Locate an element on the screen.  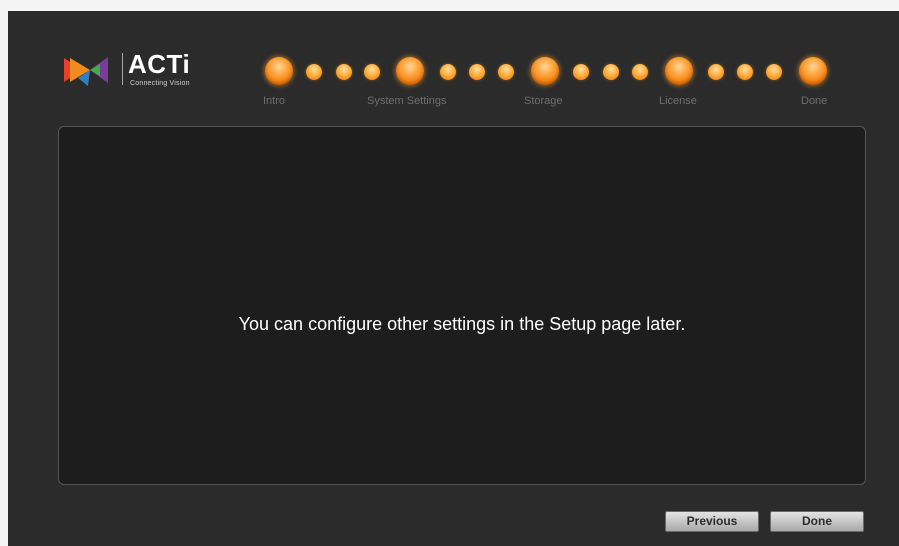
previous-button: Previous is located at coordinates (712, 521).